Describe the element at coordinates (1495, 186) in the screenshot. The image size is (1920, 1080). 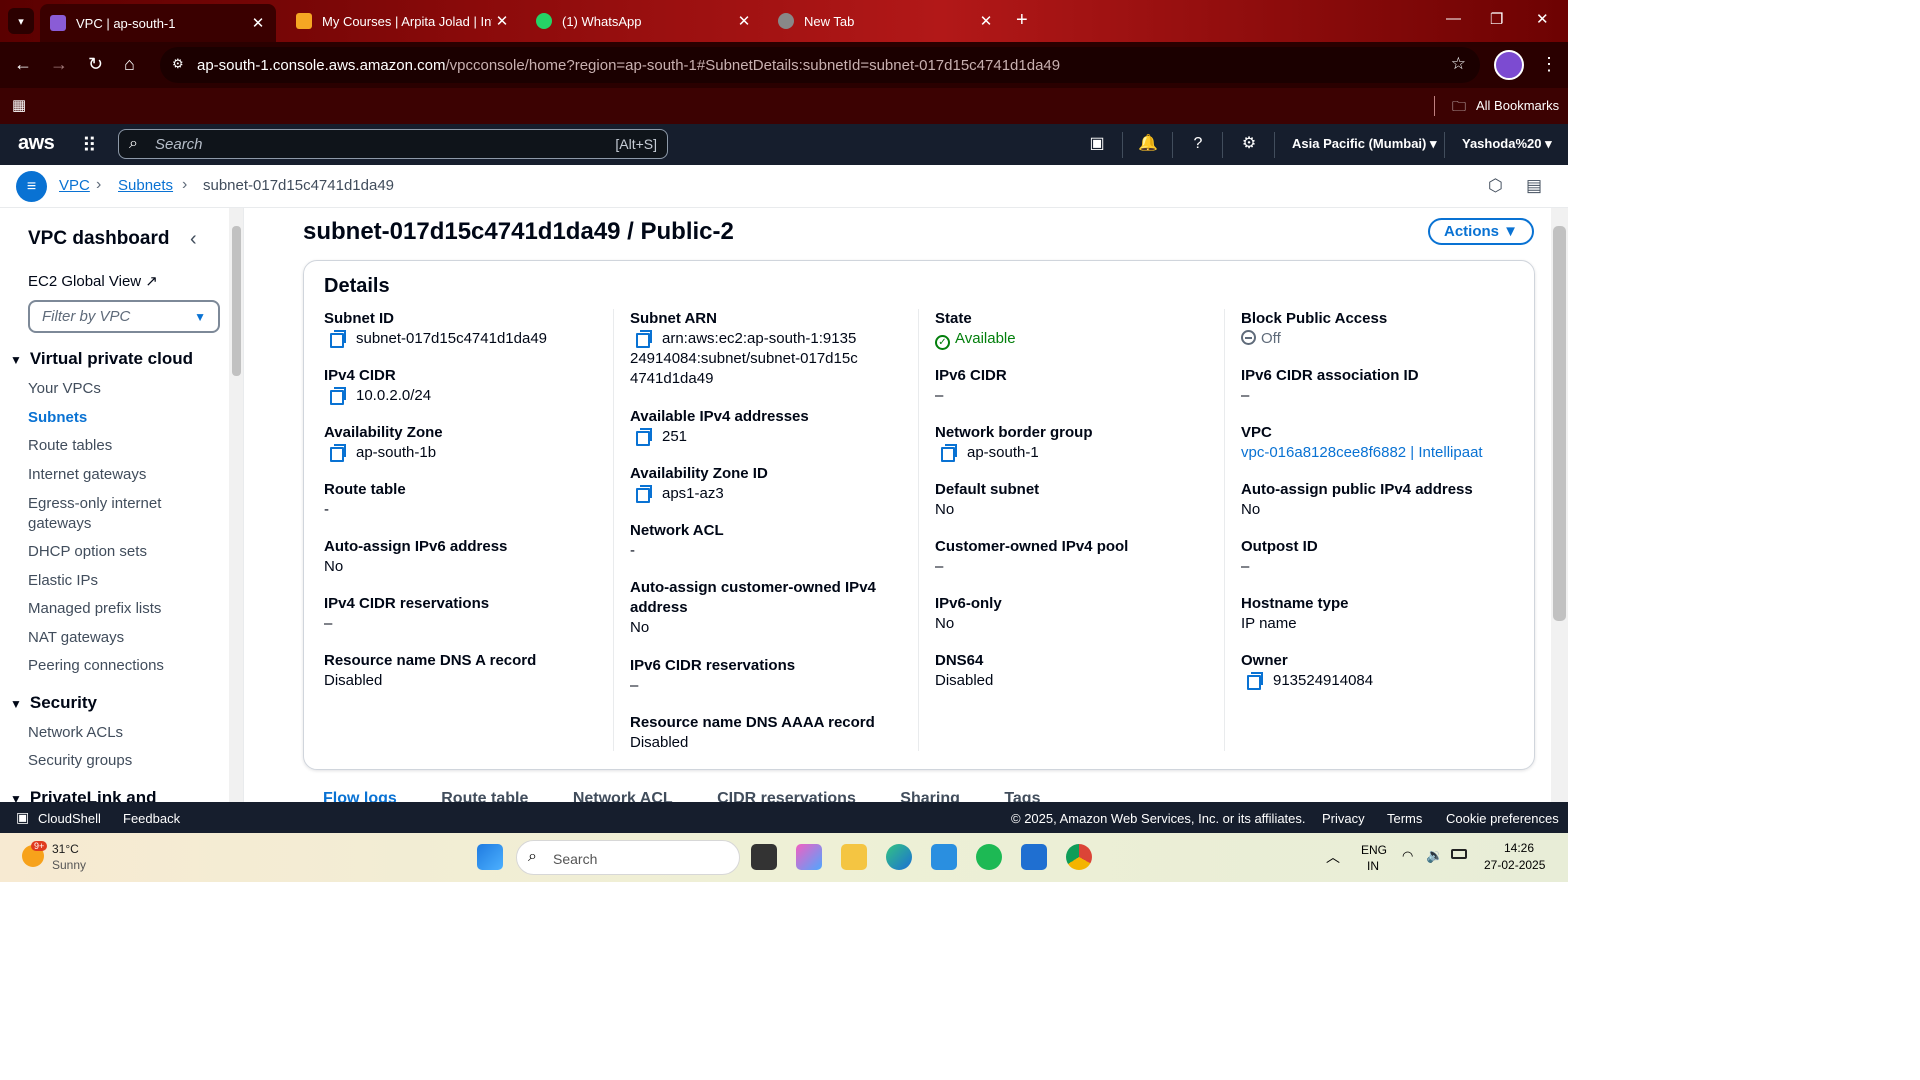
I see `info-panel-icon: ⬡` at that location.